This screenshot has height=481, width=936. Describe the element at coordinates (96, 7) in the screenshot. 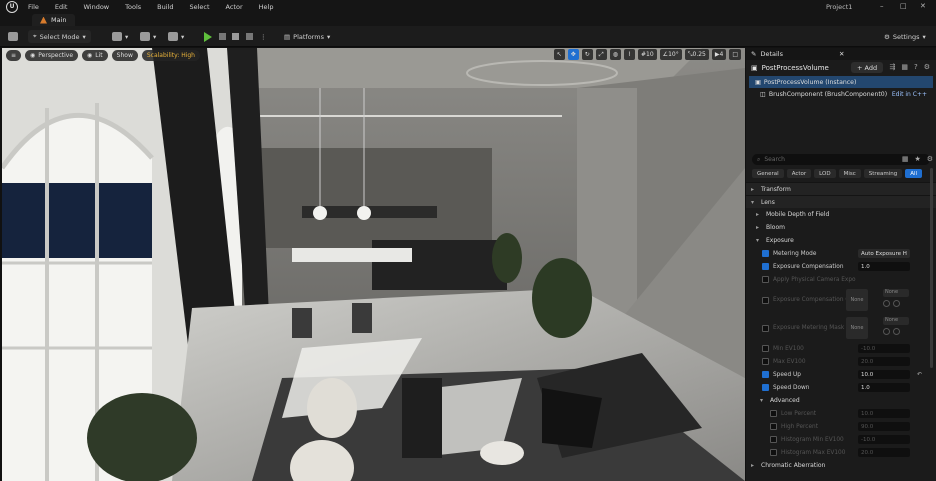

I see `menu-window: Window` at that location.